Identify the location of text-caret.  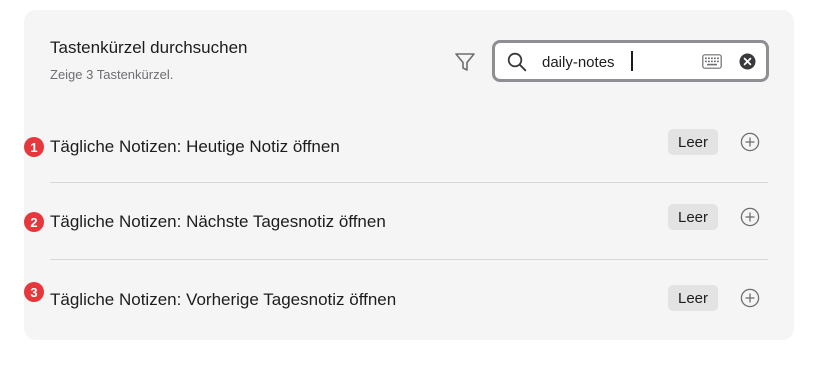
(632, 61).